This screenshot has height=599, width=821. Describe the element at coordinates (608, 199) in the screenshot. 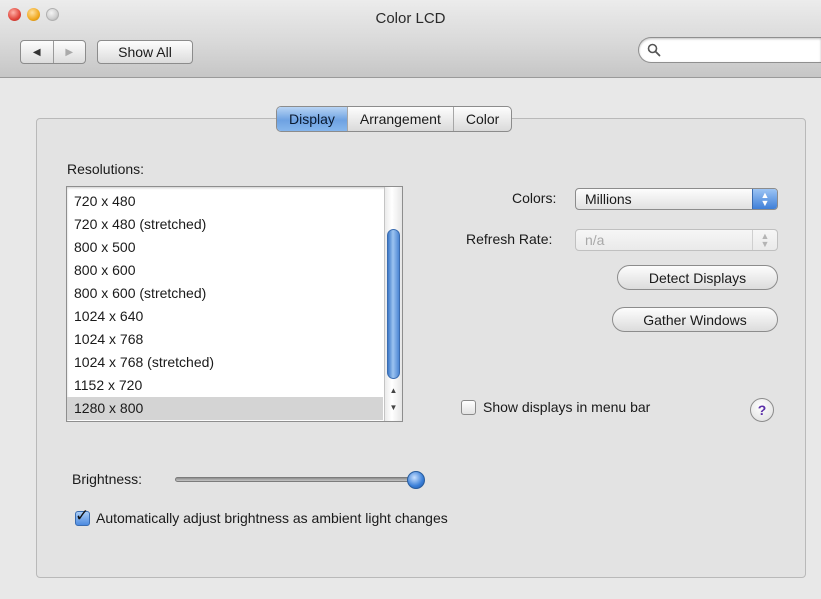

I see `colors-value: Millions` at that location.